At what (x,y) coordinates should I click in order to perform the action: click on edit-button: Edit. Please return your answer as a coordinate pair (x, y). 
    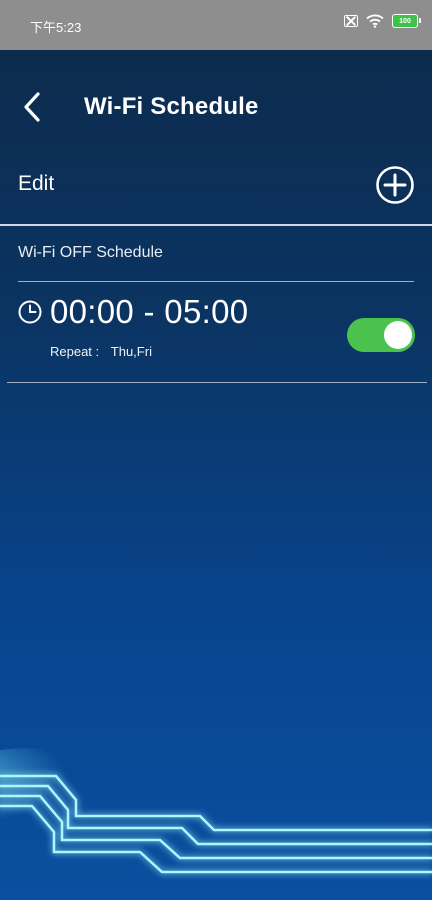
    Looking at the image, I should click on (36, 184).